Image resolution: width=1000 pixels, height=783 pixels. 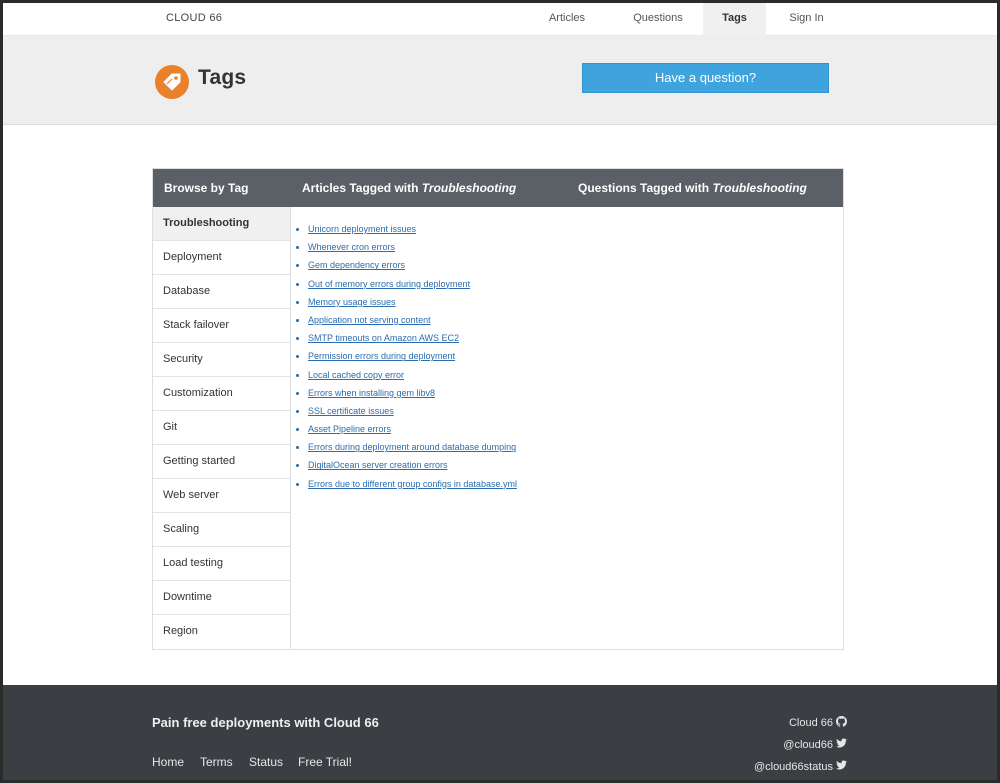 What do you see at coordinates (356, 265) in the screenshot?
I see `article-link: Gem dependency errors` at bounding box center [356, 265].